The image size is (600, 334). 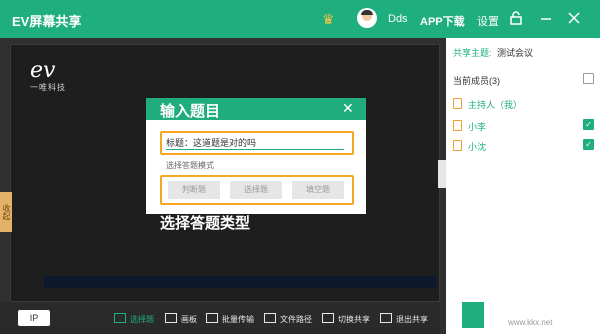 I want to click on toolbar-exit-share-label: 退出共享, so click(x=412, y=319).